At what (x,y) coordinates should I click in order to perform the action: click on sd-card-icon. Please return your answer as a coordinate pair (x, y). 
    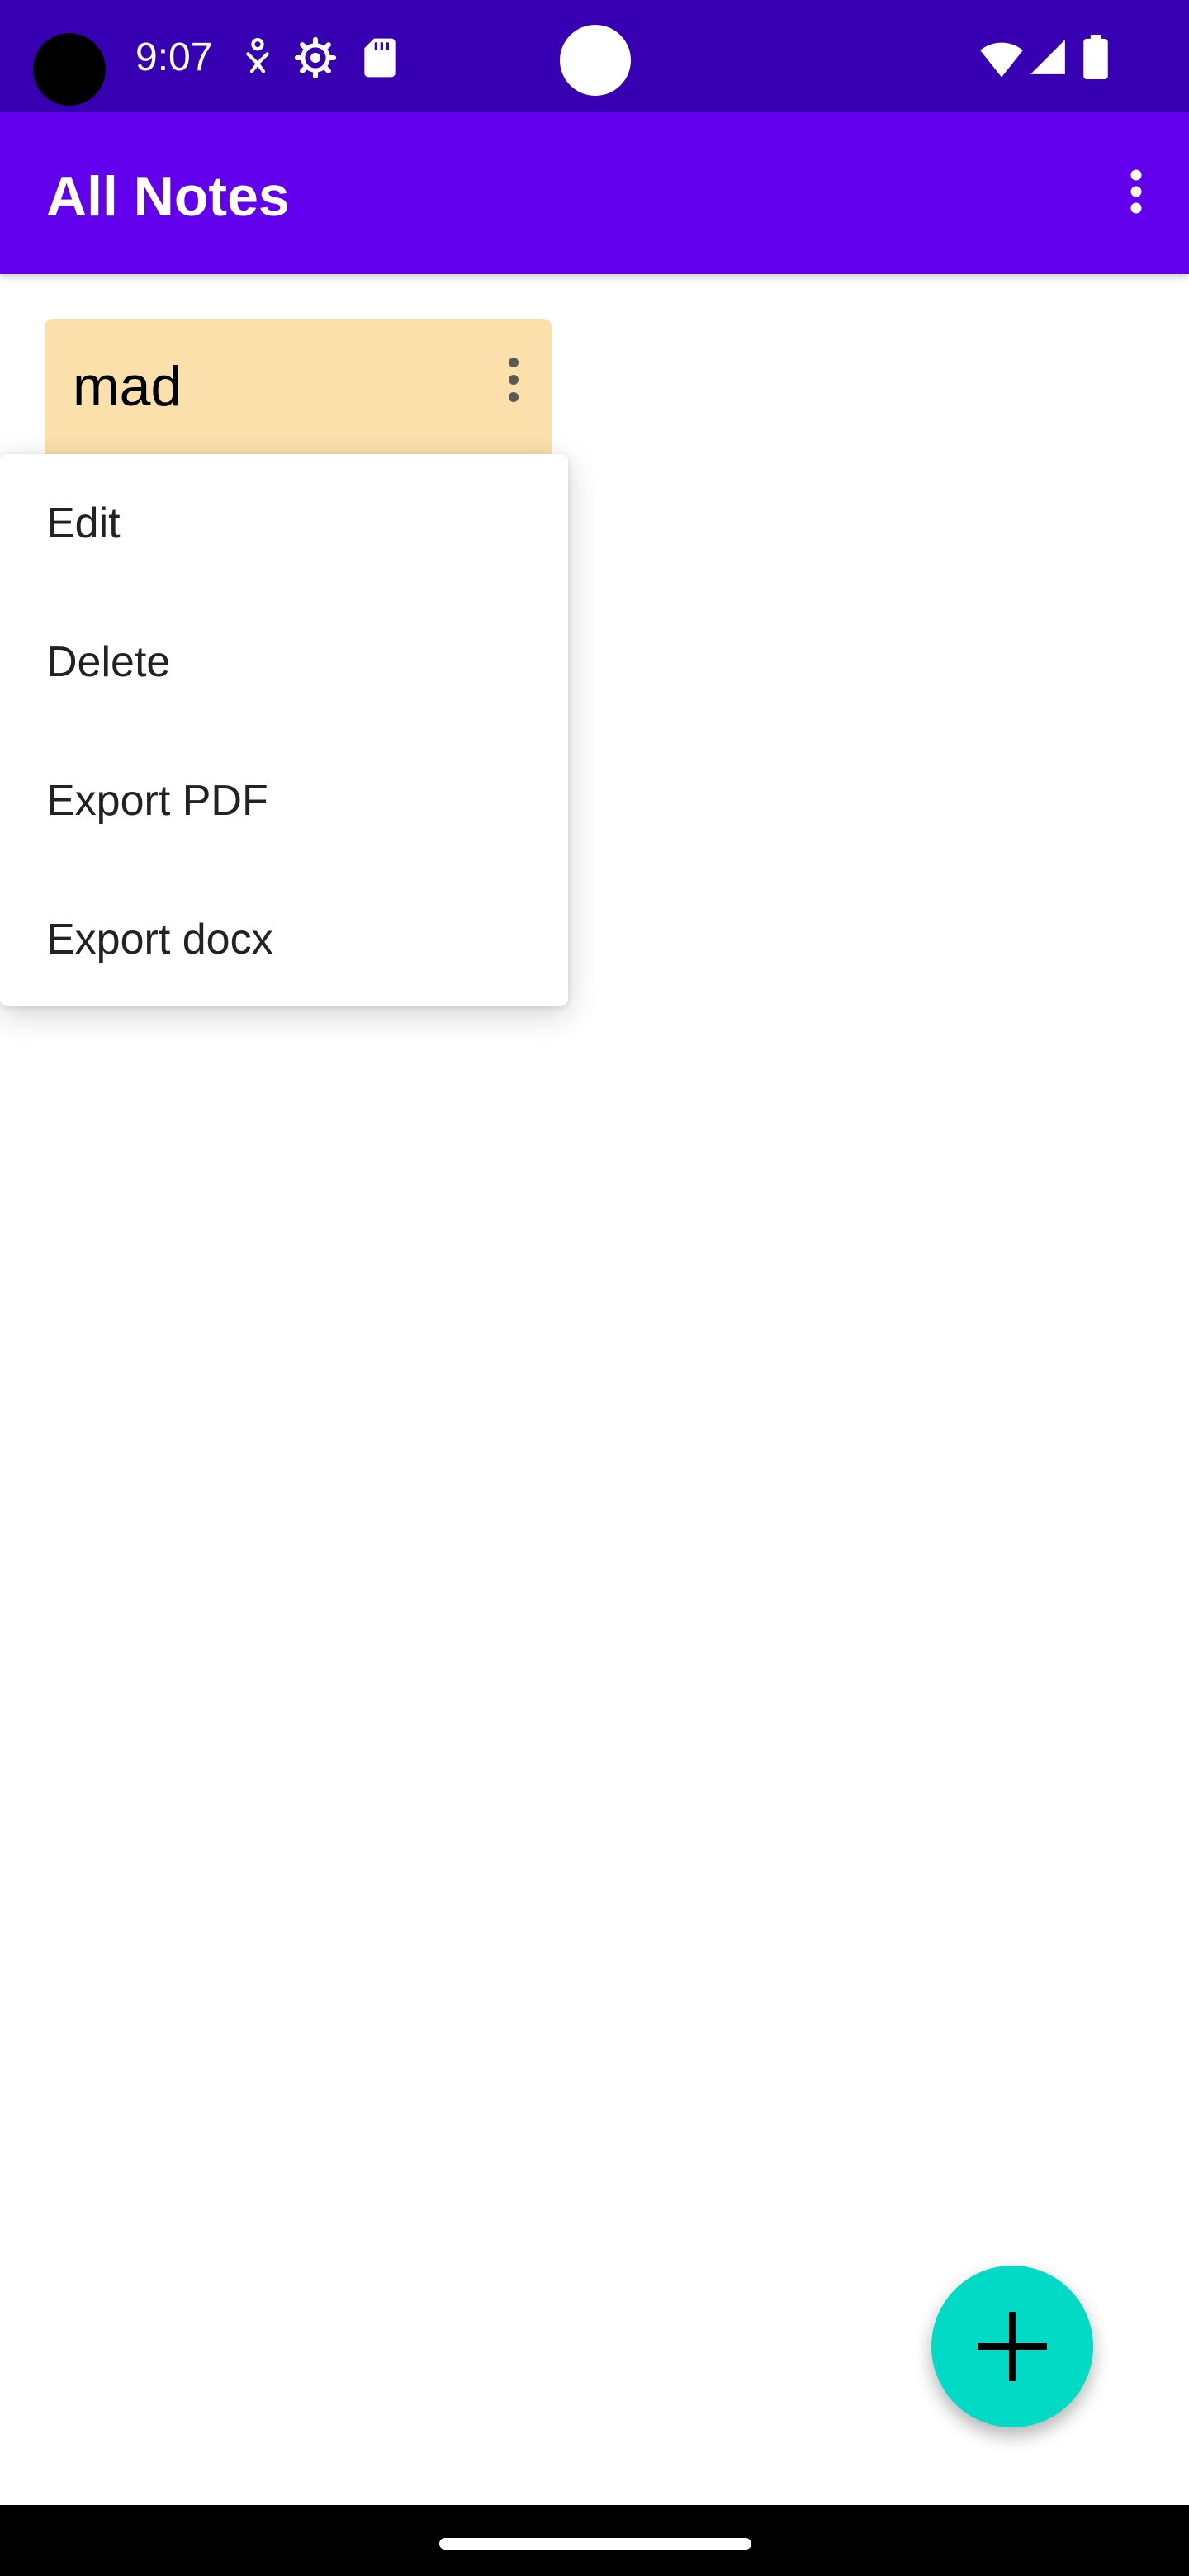
    Looking at the image, I should click on (380, 58).